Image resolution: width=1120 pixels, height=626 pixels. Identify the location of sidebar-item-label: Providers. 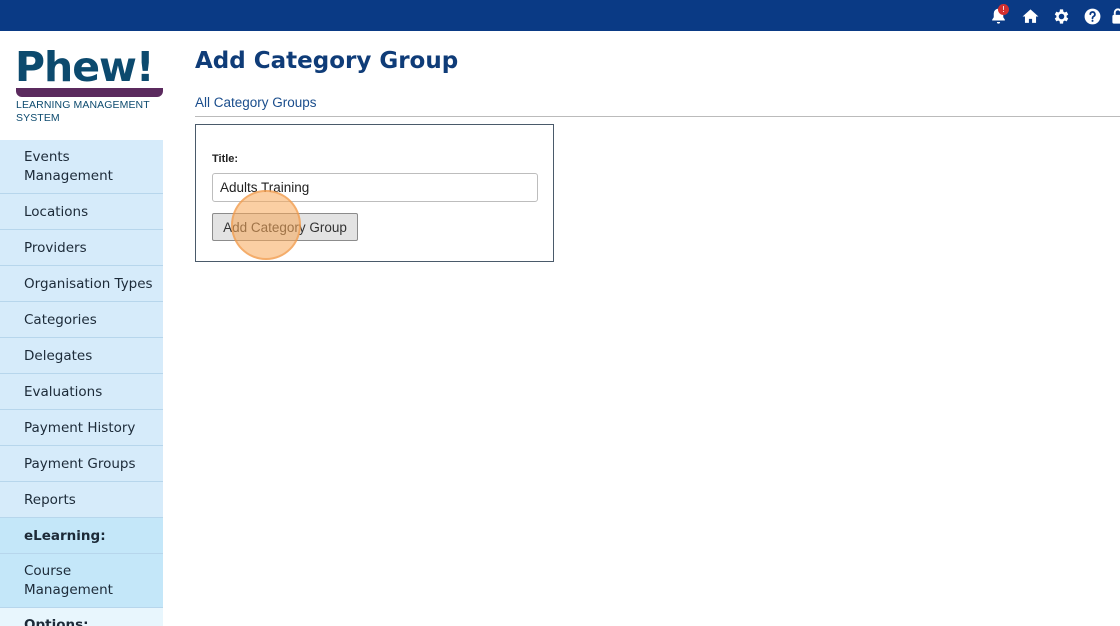
(55, 247).